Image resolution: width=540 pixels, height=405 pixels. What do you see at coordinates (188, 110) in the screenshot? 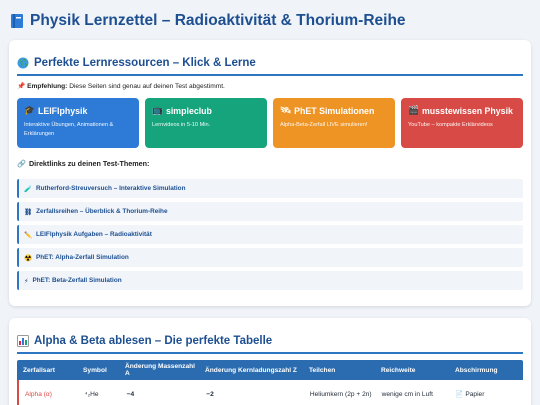
I see `tile-title: simpleclub` at bounding box center [188, 110].